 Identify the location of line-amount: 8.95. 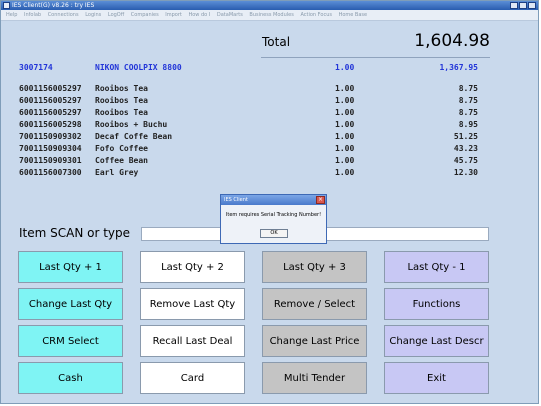
(468, 124).